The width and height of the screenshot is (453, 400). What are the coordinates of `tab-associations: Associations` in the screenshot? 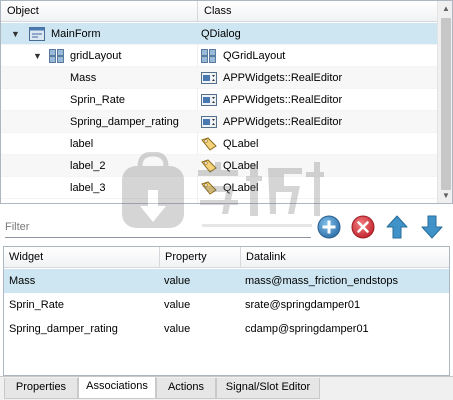 It's located at (117, 388).